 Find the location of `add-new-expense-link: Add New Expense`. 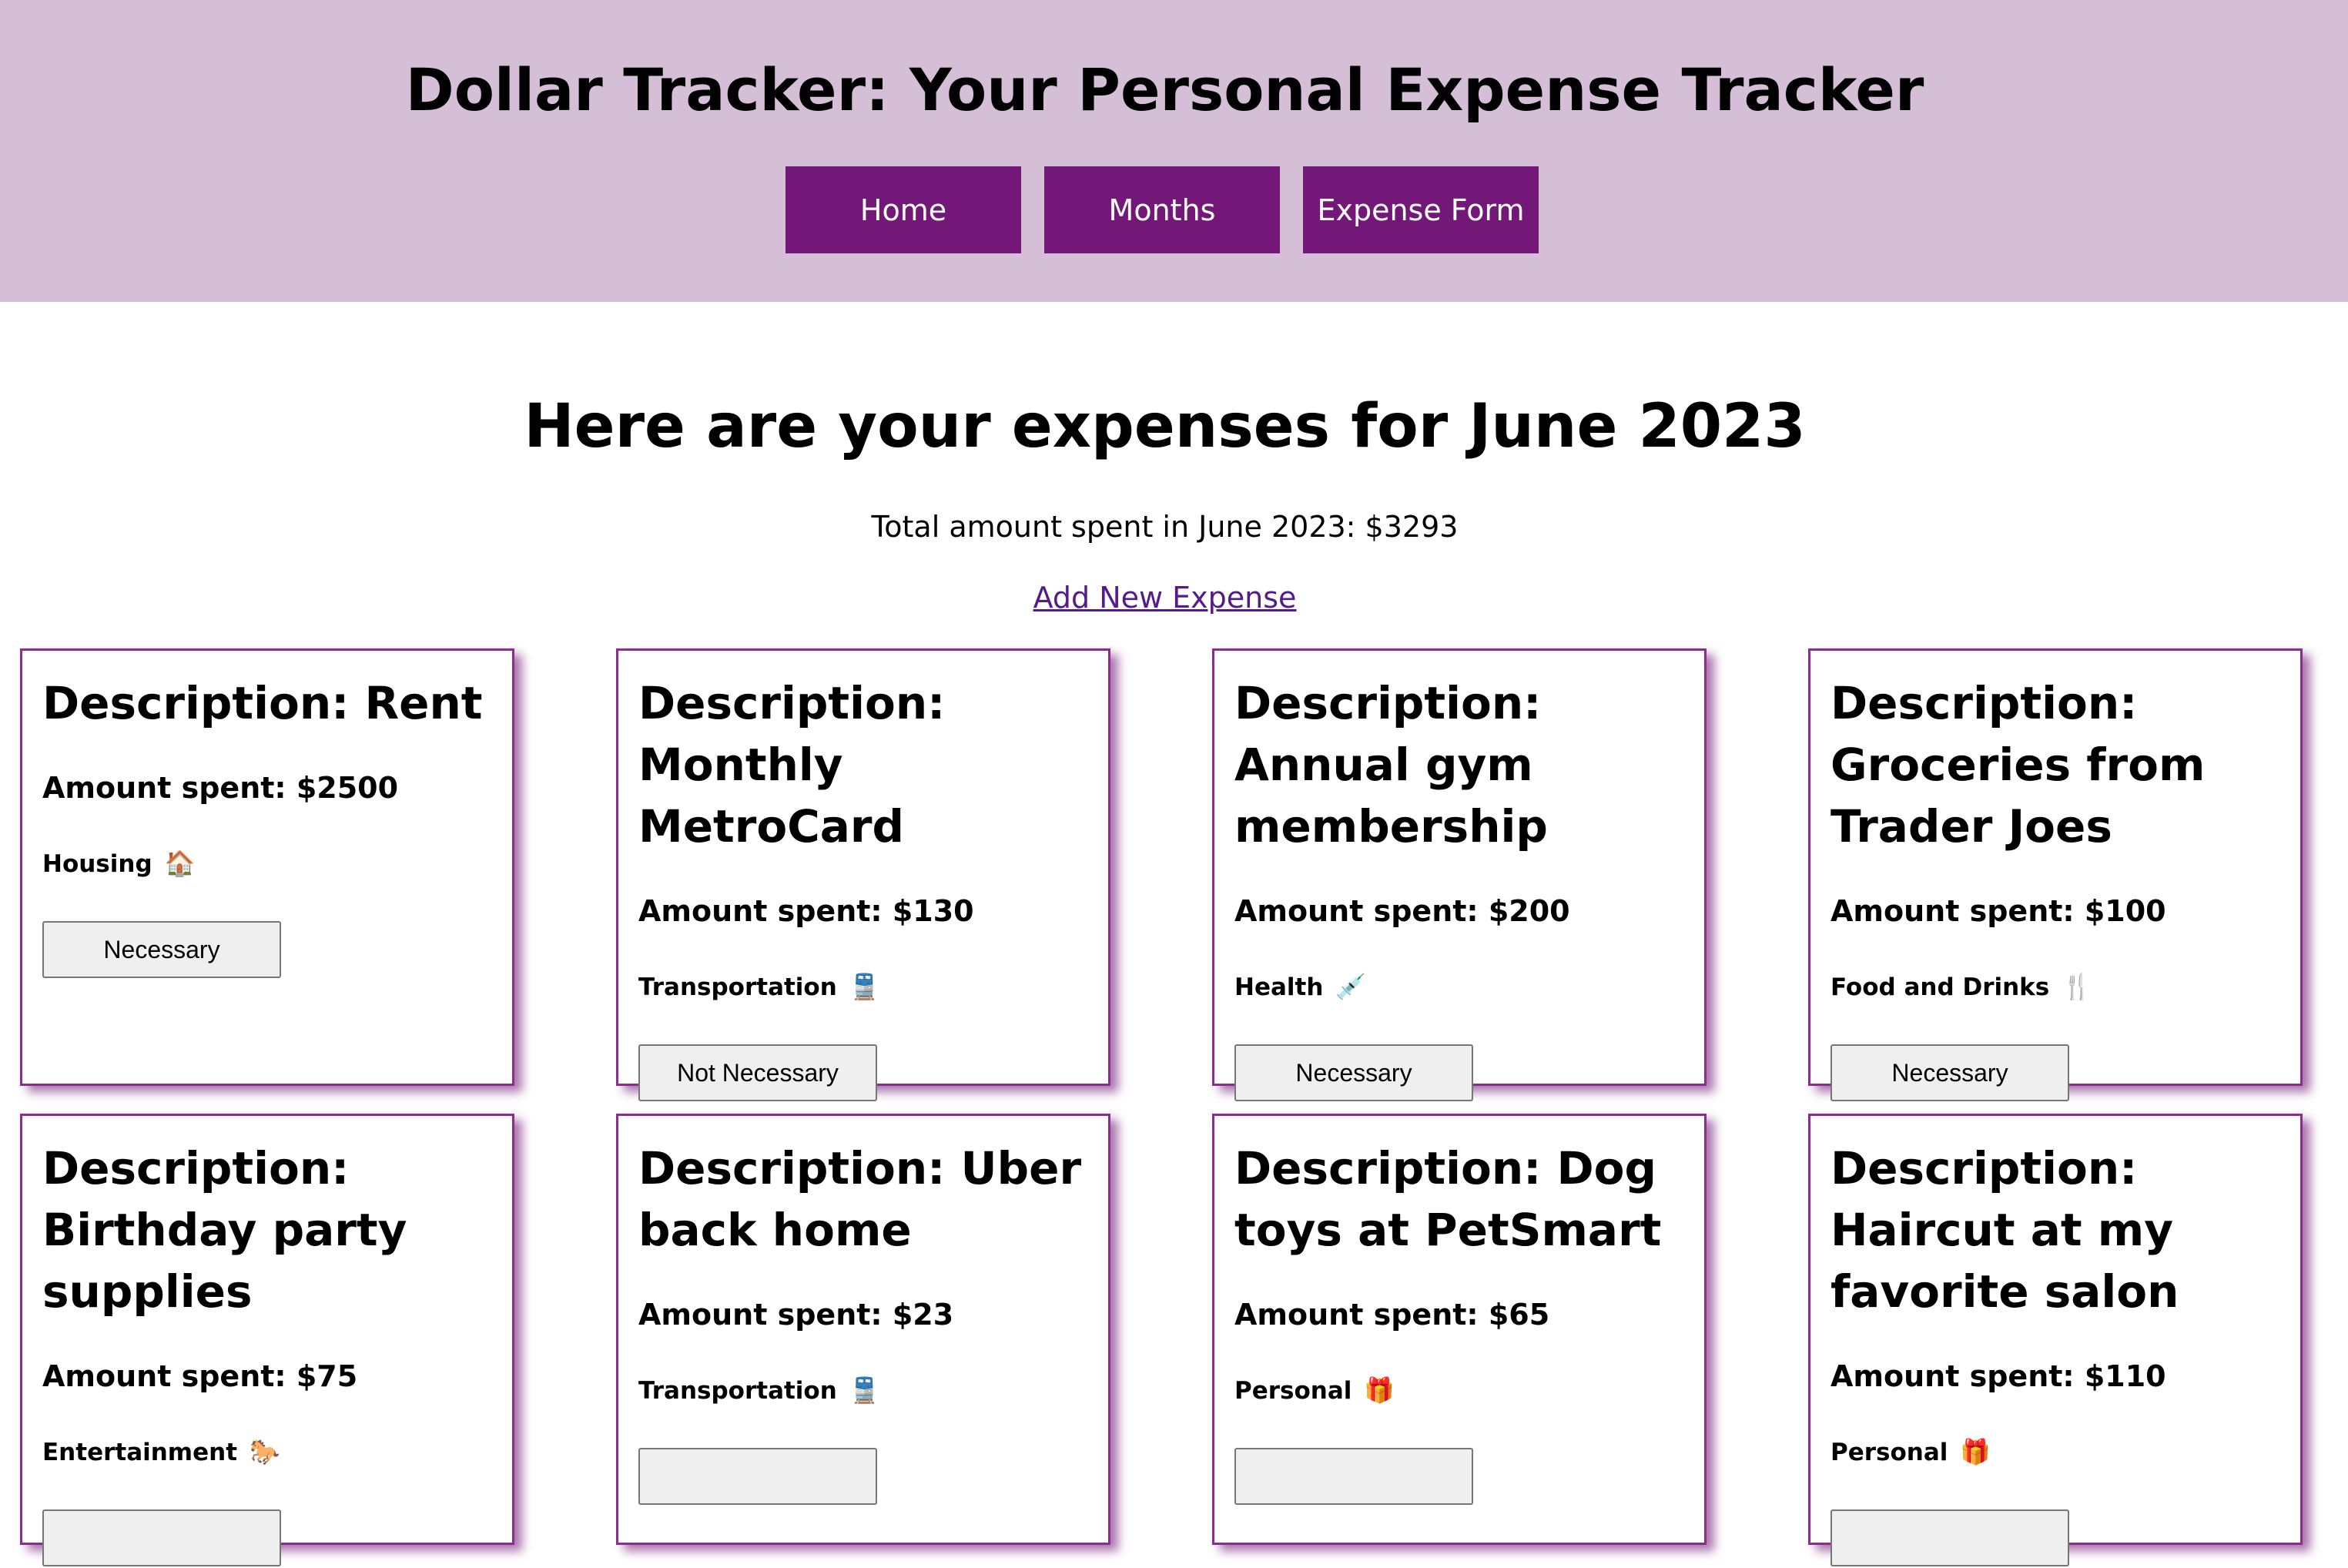

add-new-expense-link: Add New Expense is located at coordinates (1165, 598).